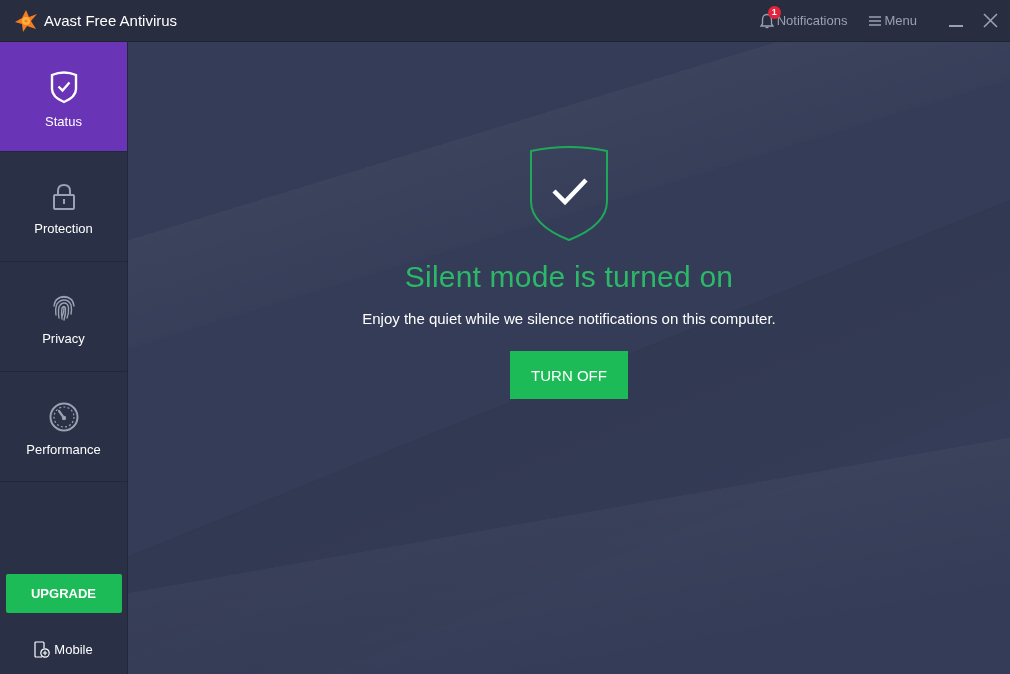 The height and width of the screenshot is (674, 1010). I want to click on menu-button: Menu, so click(893, 20).